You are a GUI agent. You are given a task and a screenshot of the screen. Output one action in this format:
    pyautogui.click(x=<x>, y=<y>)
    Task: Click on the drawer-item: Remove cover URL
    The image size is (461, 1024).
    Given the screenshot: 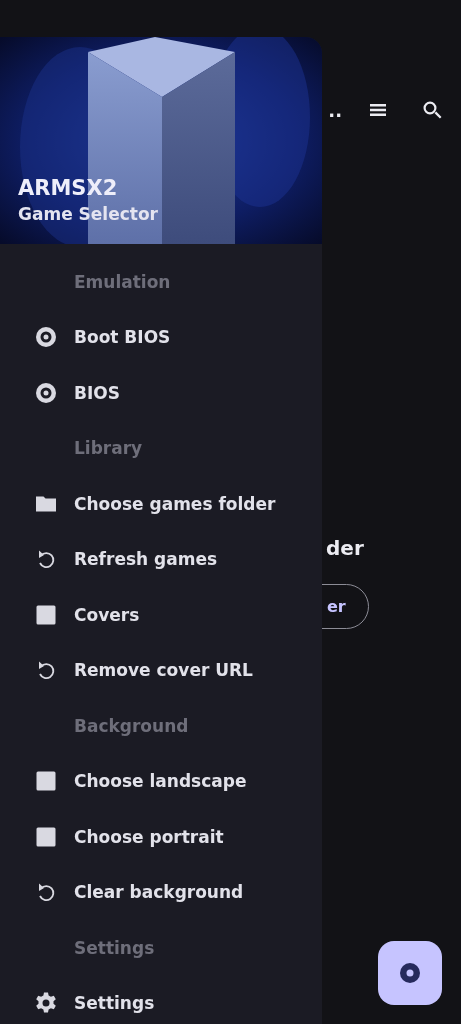 What is the action you would take?
    pyautogui.click(x=161, y=670)
    